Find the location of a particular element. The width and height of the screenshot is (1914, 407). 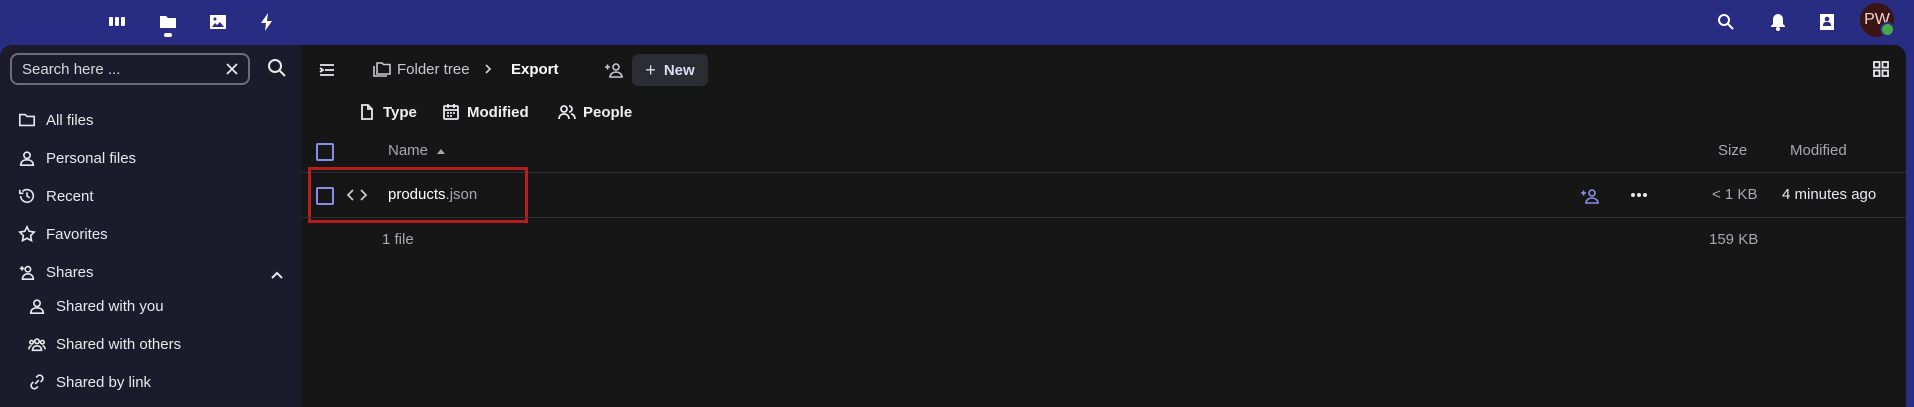

toggle-sidebar-icon is located at coordinates (327, 70).